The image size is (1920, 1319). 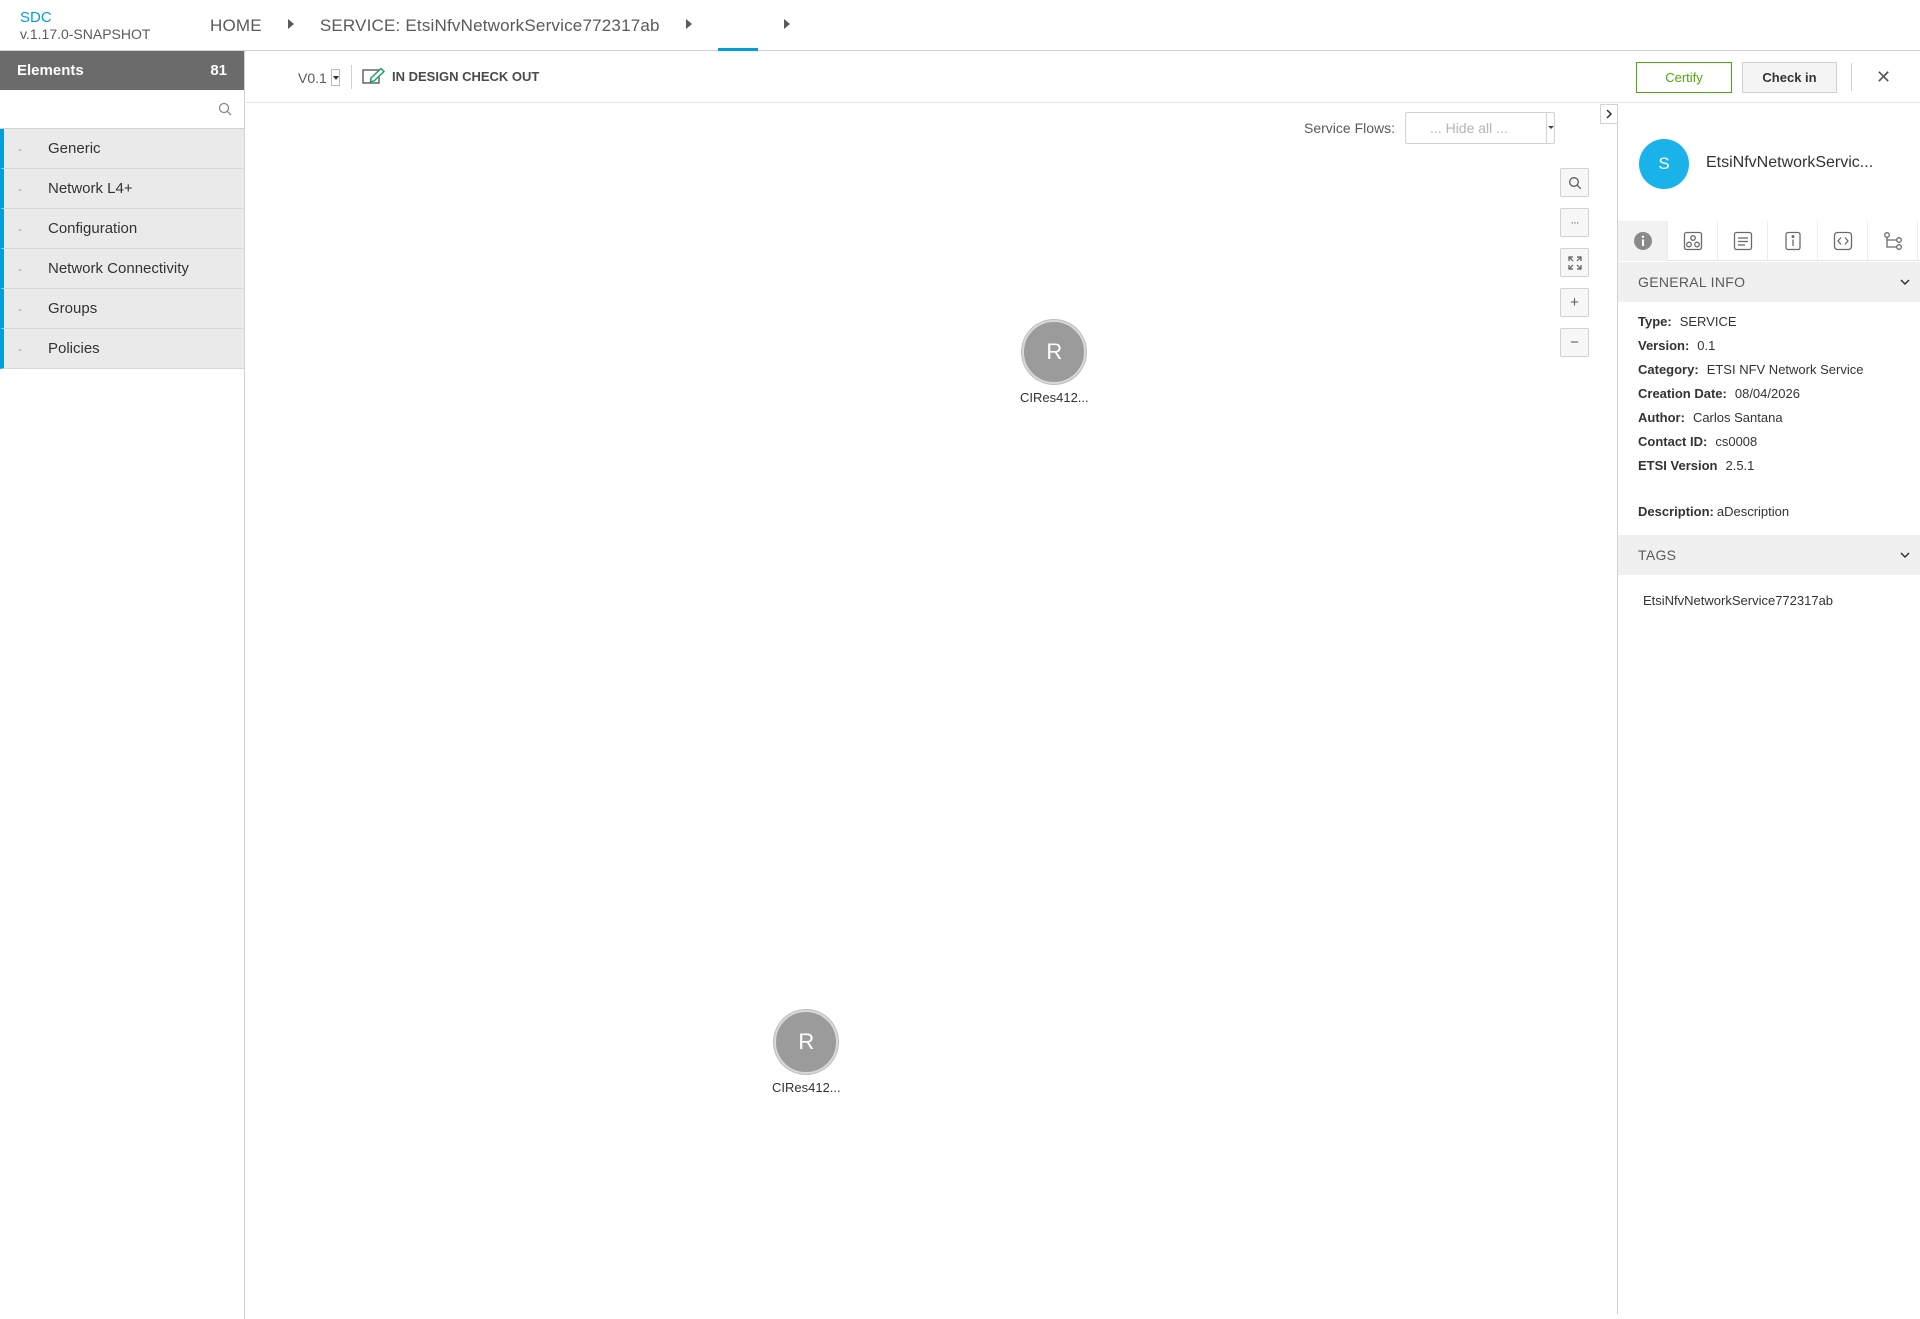 What do you see at coordinates (1657, 555) in the screenshot?
I see `tags-title: TAGS` at bounding box center [1657, 555].